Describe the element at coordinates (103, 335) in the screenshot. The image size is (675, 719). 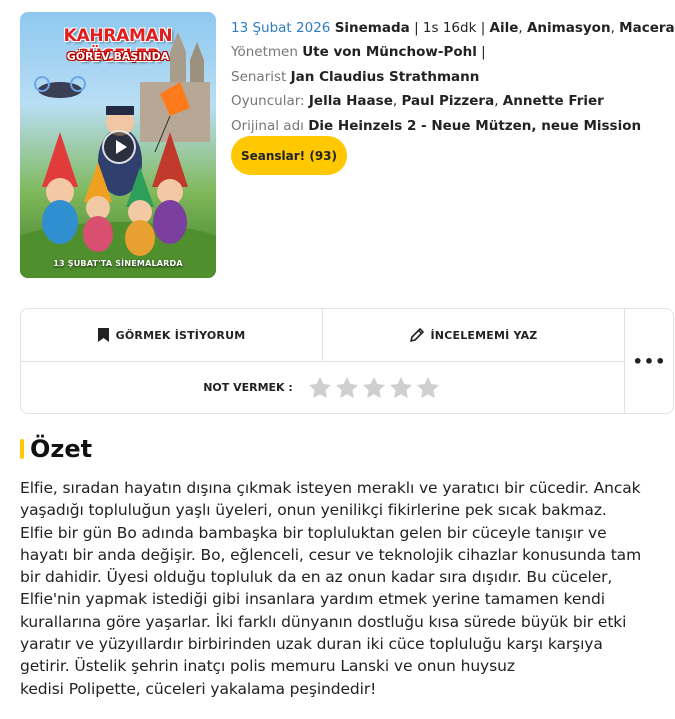
I see `bookmark-icon` at that location.